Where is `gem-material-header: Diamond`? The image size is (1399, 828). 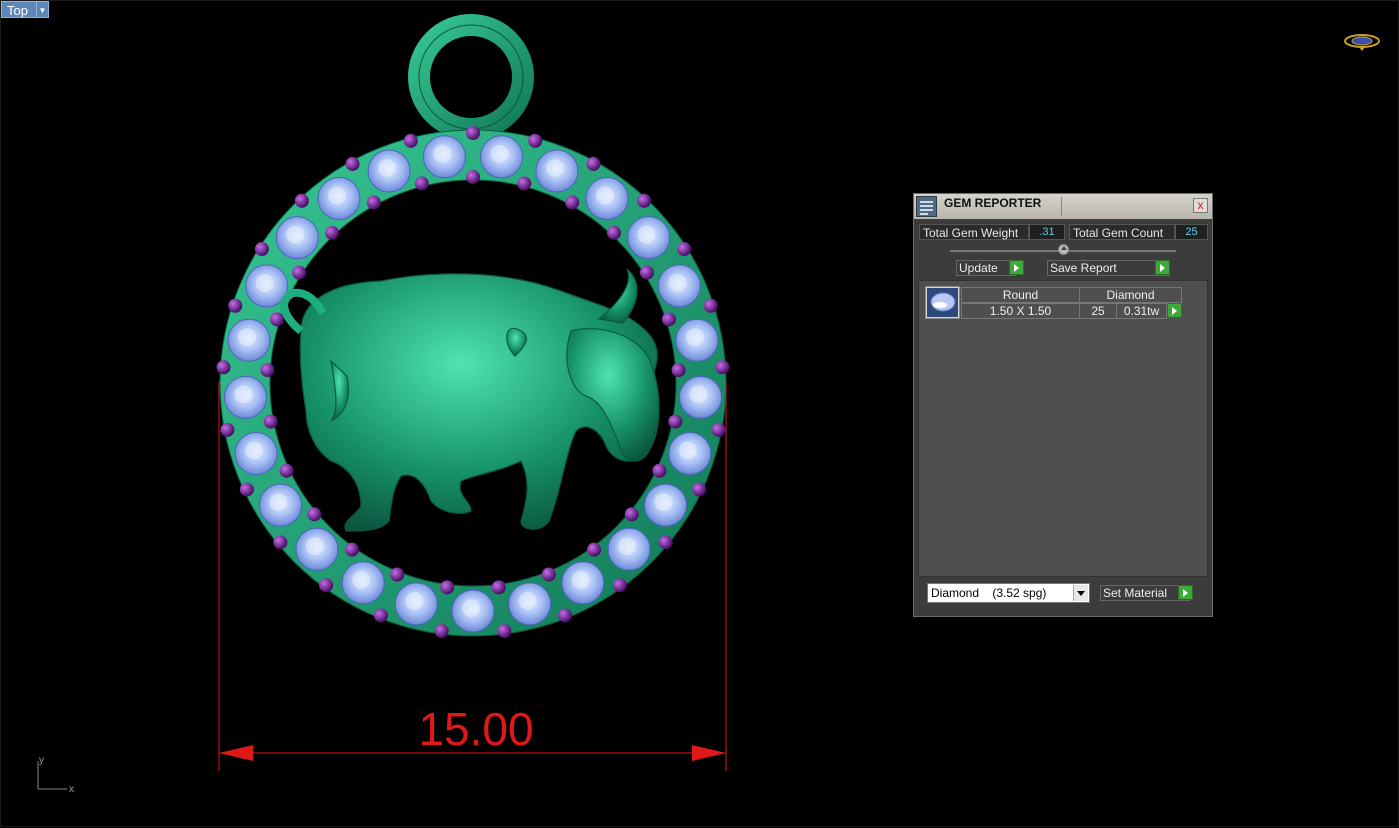
gem-material-header: Diamond is located at coordinates (1130, 295).